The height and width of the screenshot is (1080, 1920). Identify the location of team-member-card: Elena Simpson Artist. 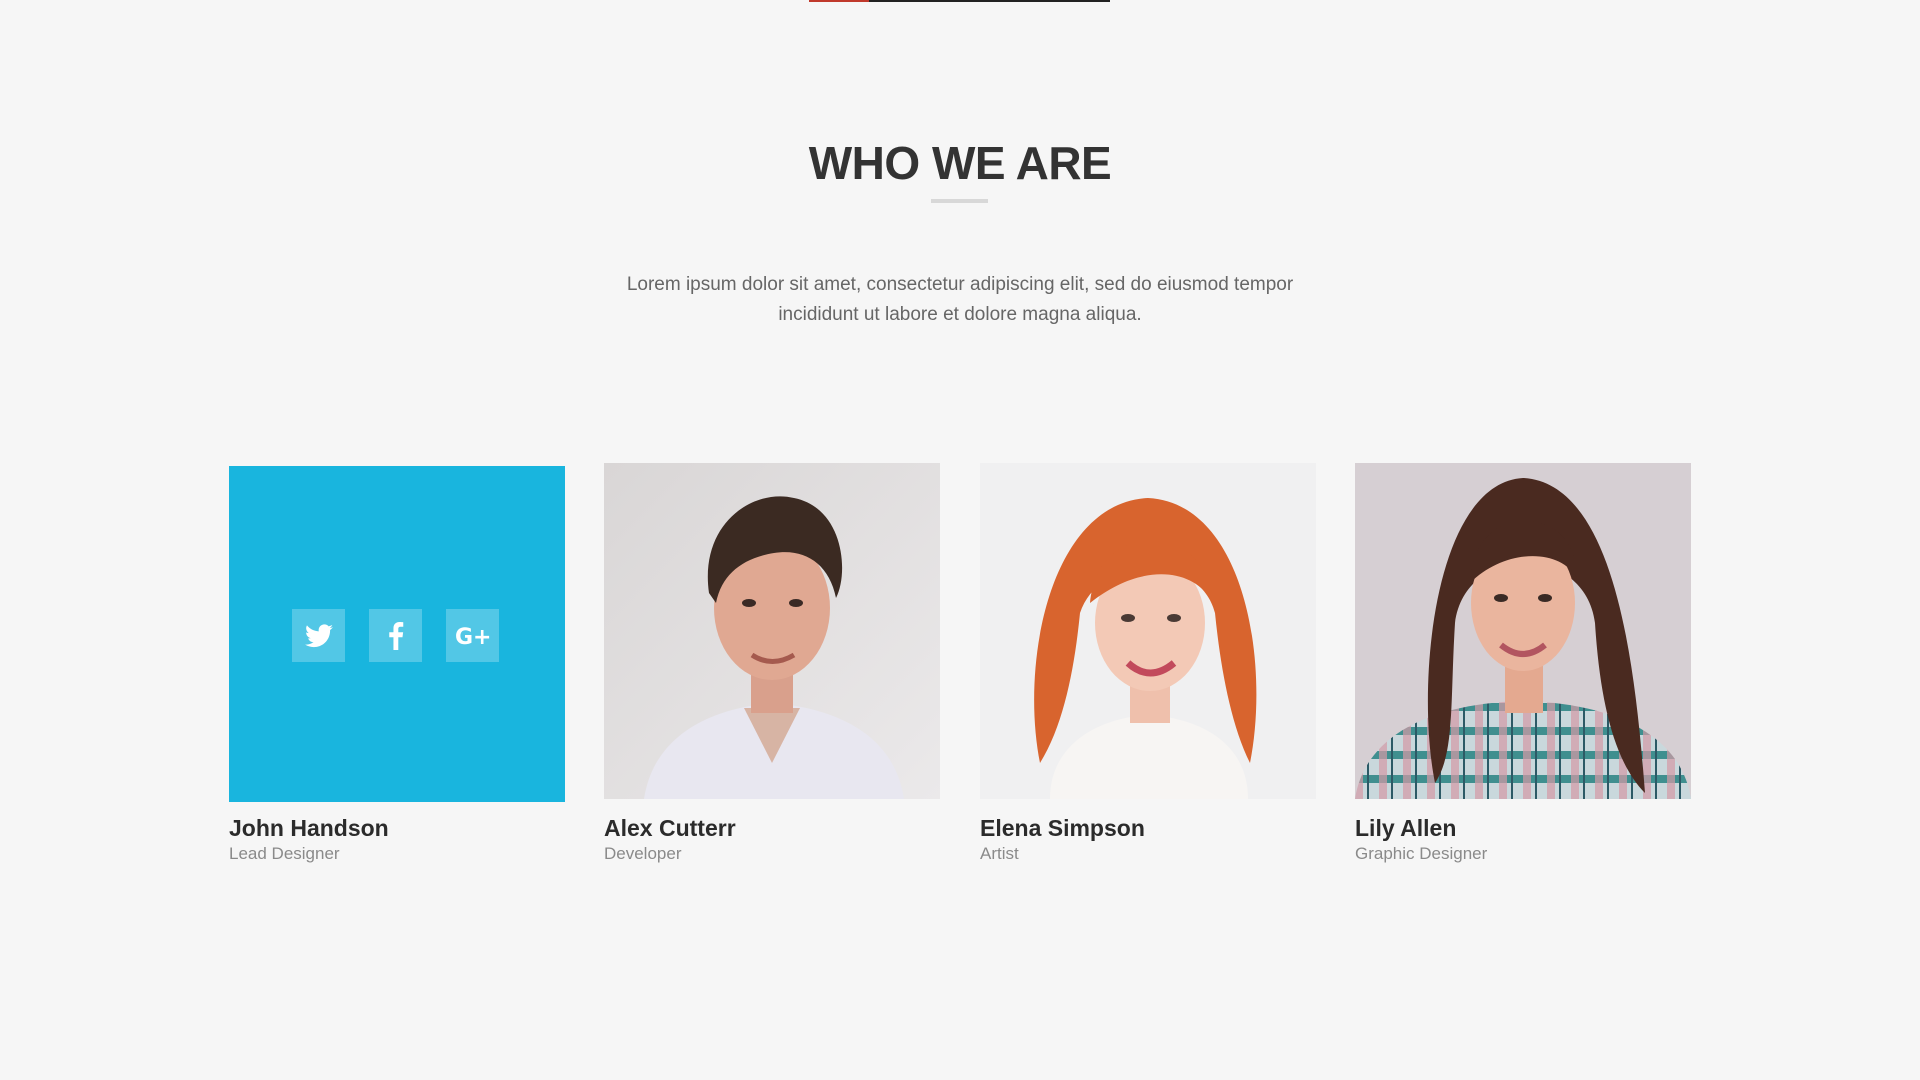
(1148, 663).